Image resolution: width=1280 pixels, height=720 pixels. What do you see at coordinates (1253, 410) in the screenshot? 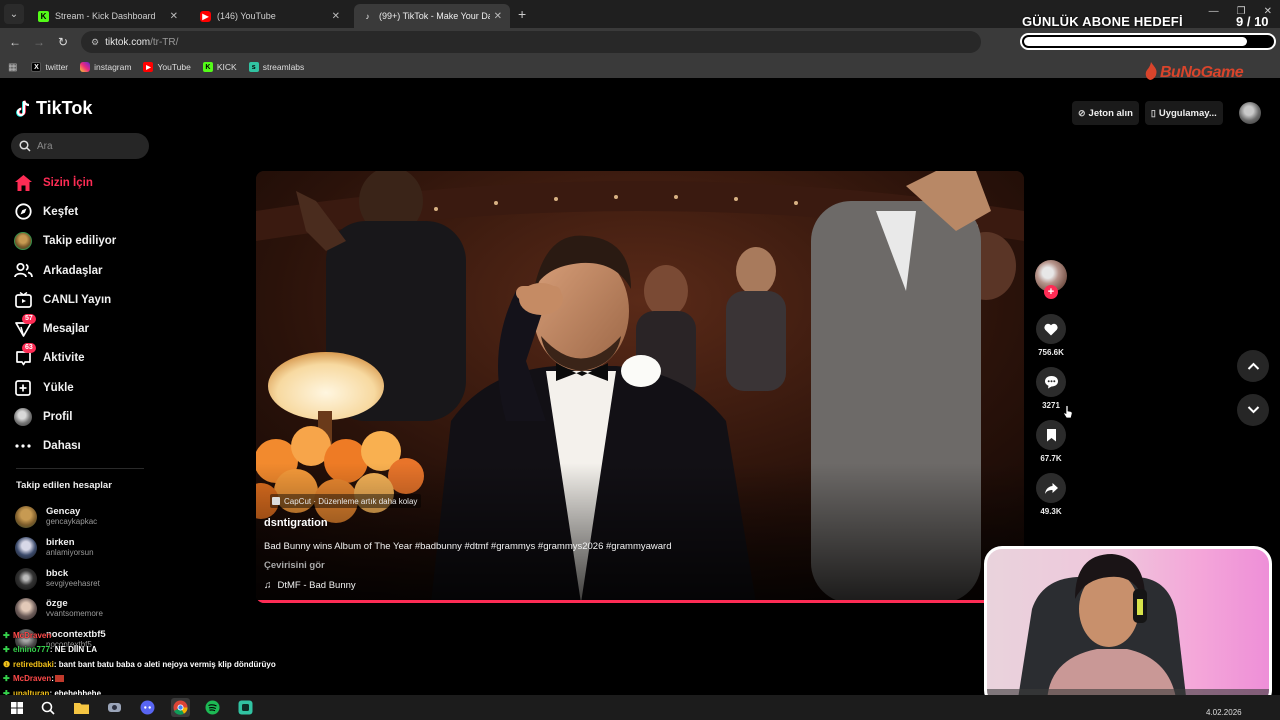
I see `next-video-button` at bounding box center [1253, 410].